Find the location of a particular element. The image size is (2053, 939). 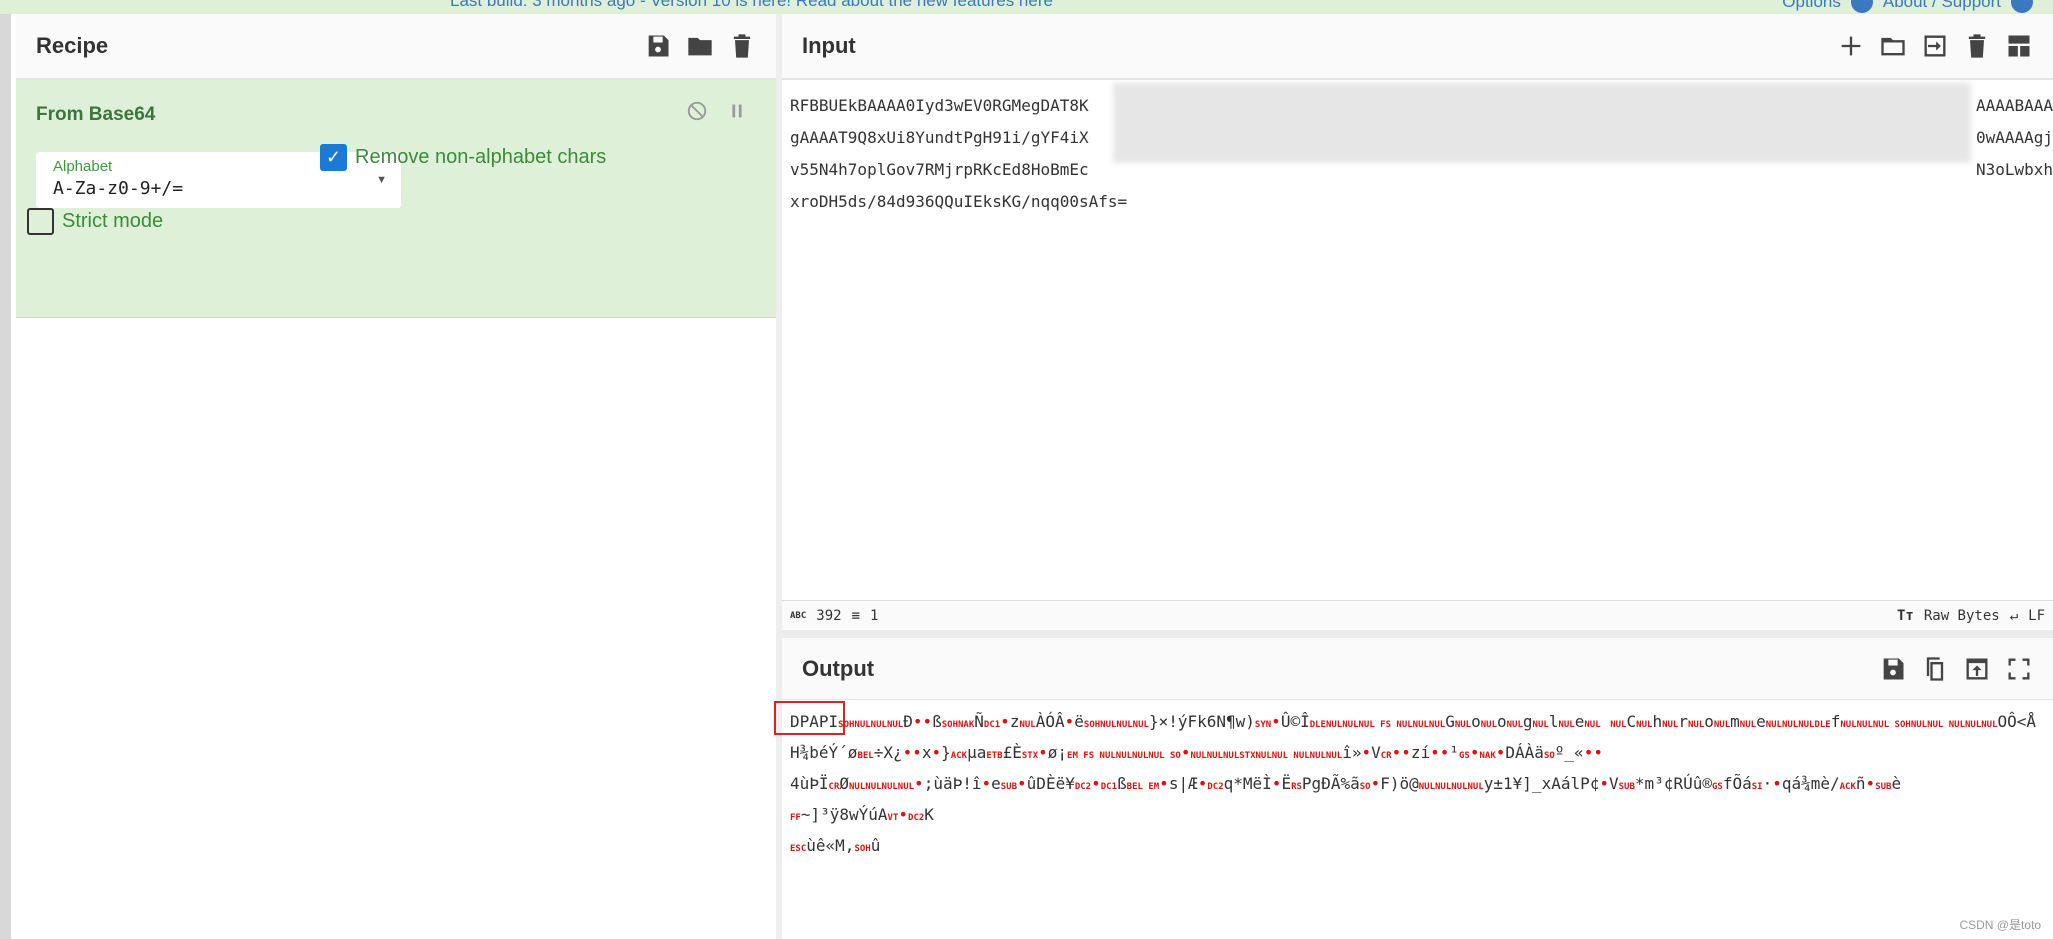

lines-icon: ≡ is located at coordinates (855, 615).